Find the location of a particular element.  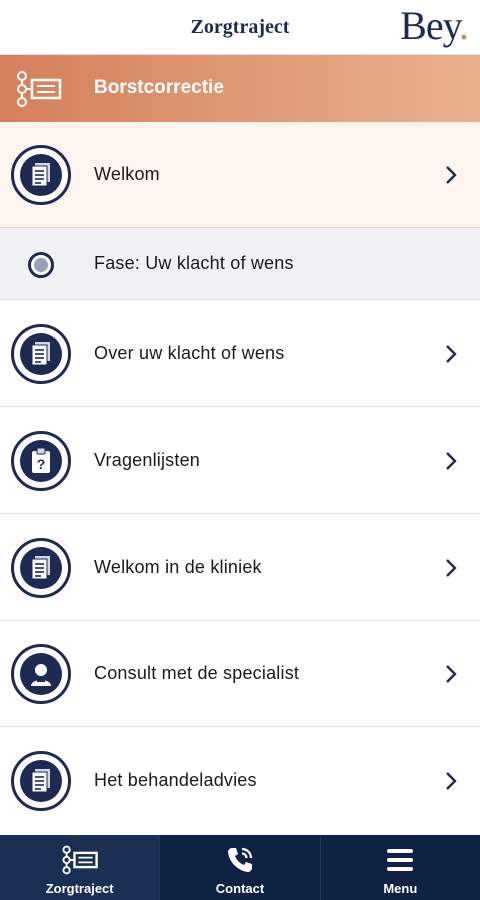

list-item-label: Over uw klacht of wens is located at coordinates (189, 353).